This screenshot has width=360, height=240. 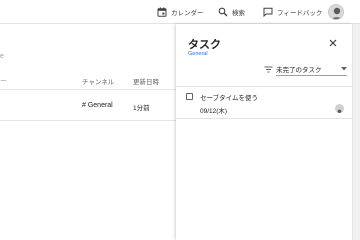 I want to click on clipped-text: e, so click(x=2, y=56).